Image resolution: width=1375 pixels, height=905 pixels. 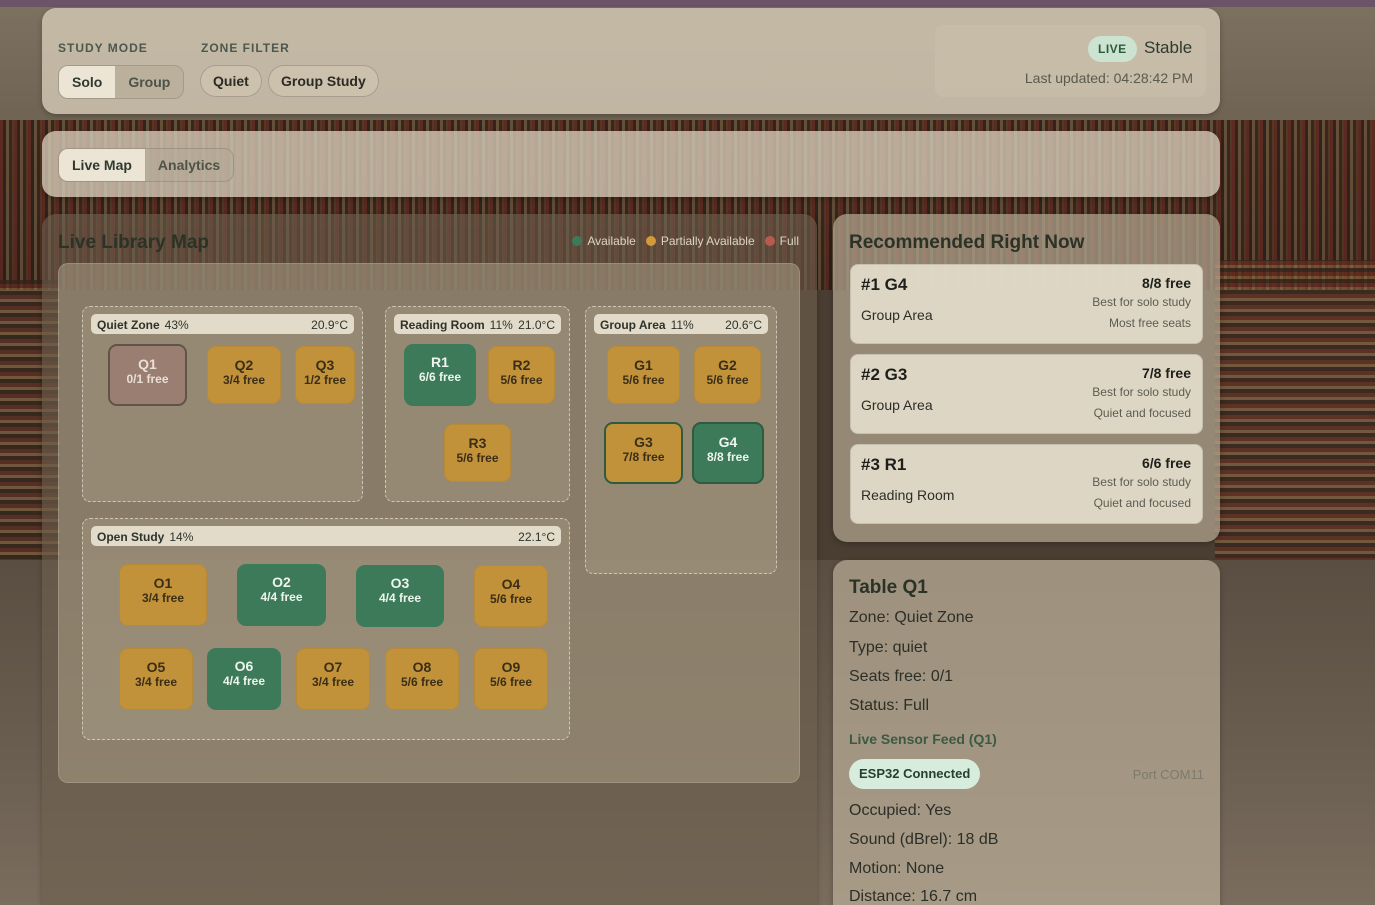 I want to click on zone-header: Open Study 14% 22.1°C, so click(x=326, y=536).